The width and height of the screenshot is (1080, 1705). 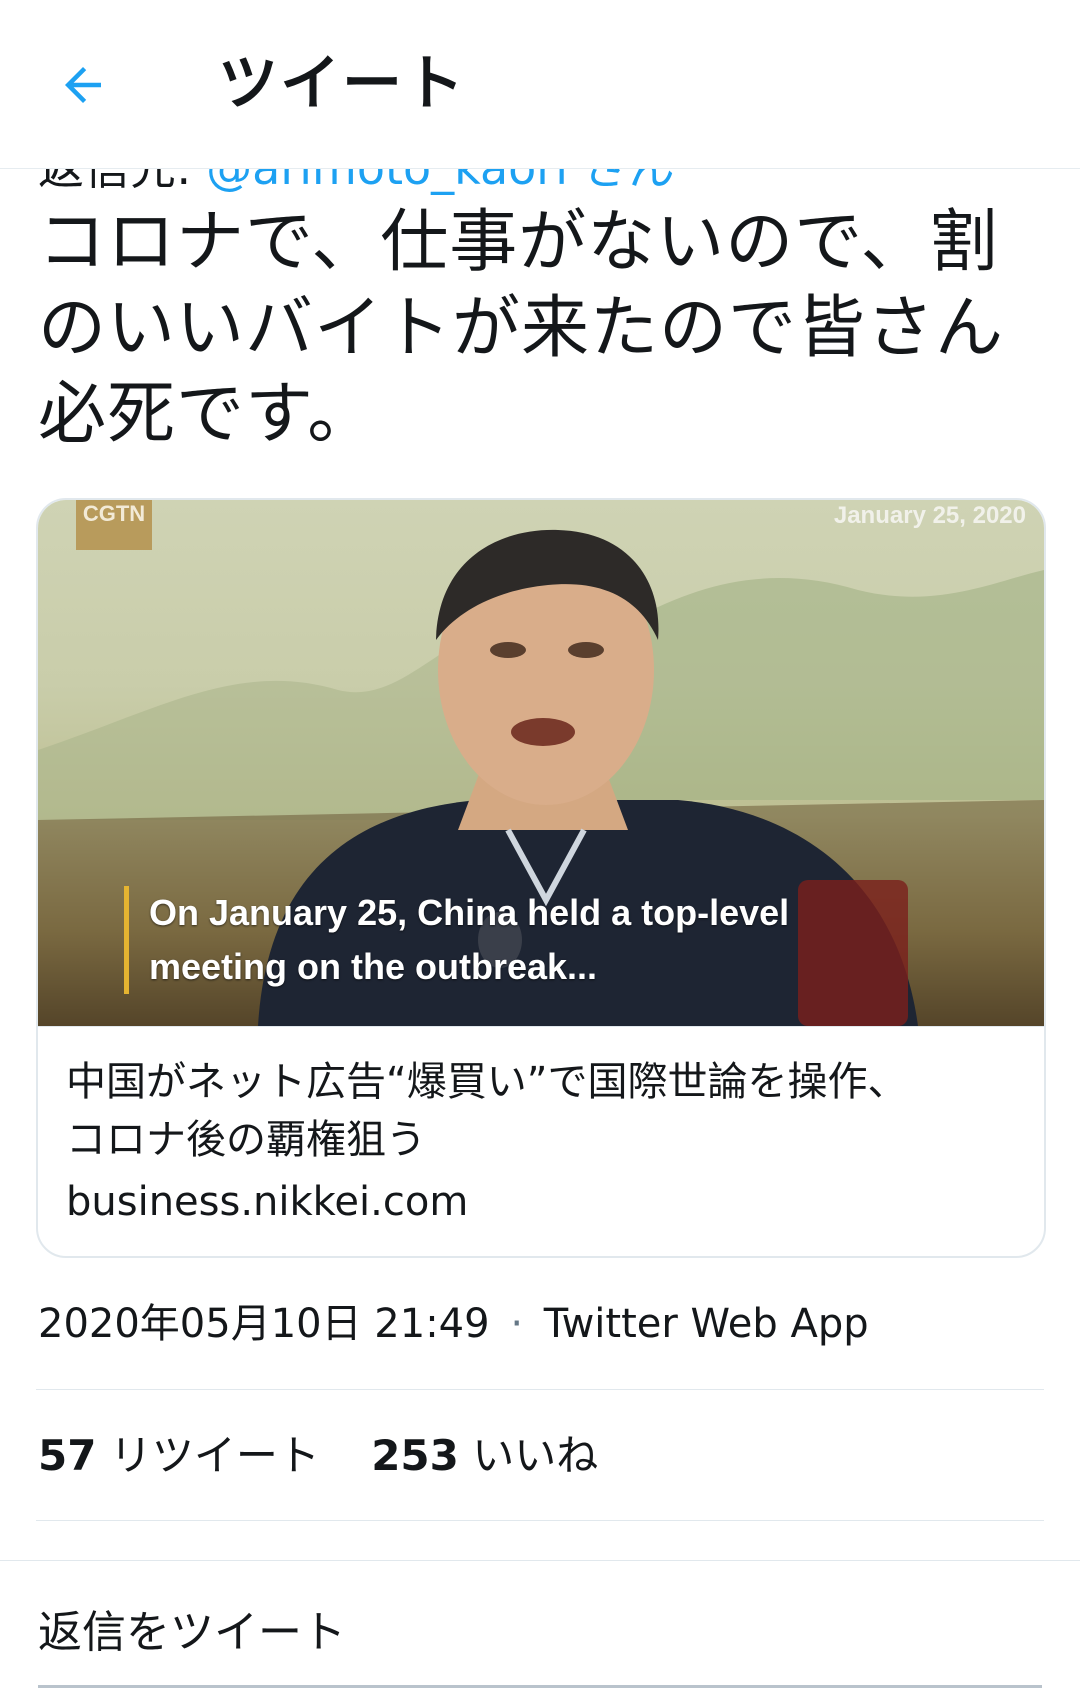 What do you see at coordinates (540, 1644) in the screenshot?
I see `reply-input: 返信をツイート` at bounding box center [540, 1644].